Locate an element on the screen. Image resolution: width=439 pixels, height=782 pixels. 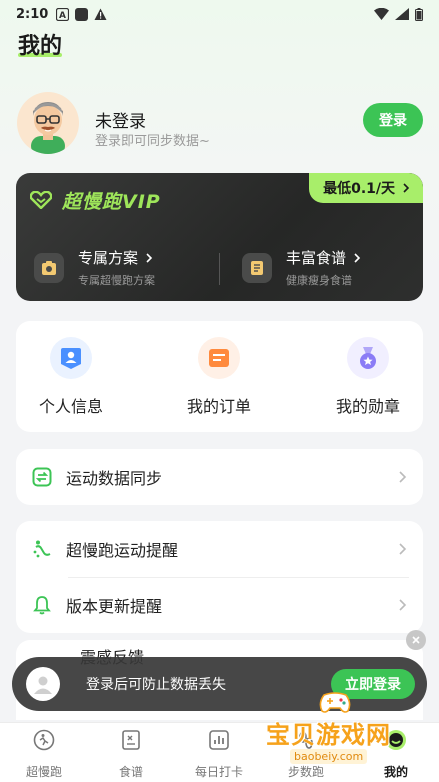
run-reminder-row: 超慢跑运动提醒 is located at coordinates (219, 549).